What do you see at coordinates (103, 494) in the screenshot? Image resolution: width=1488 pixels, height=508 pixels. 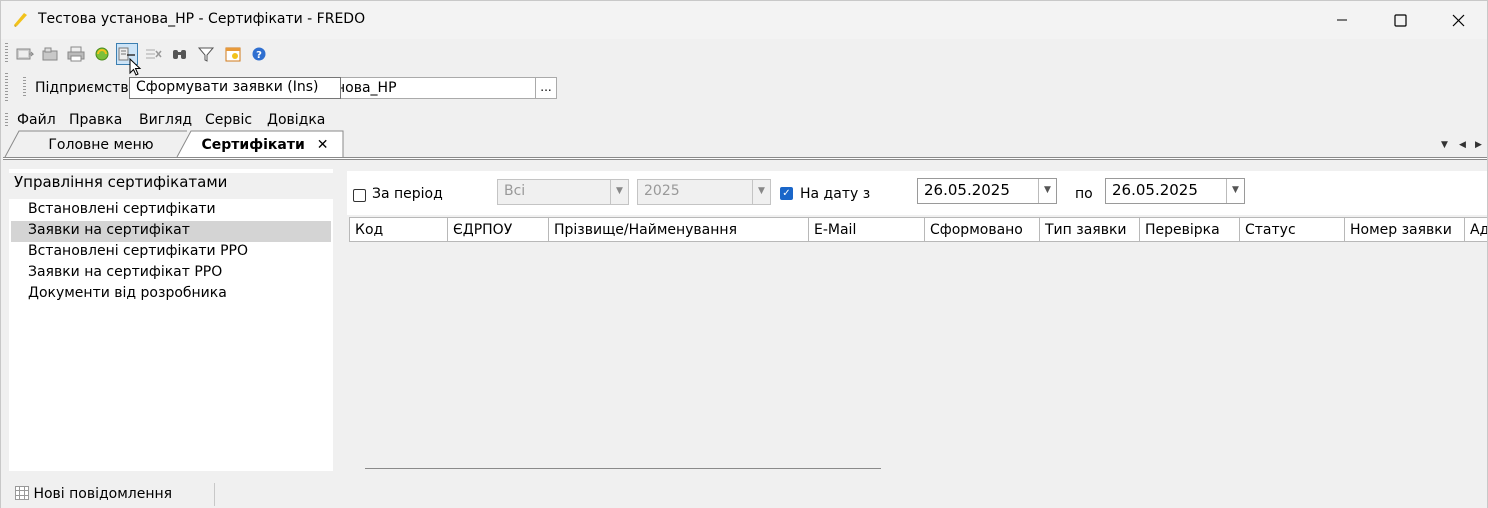 I see `messages-label: Нові повідомлення` at bounding box center [103, 494].